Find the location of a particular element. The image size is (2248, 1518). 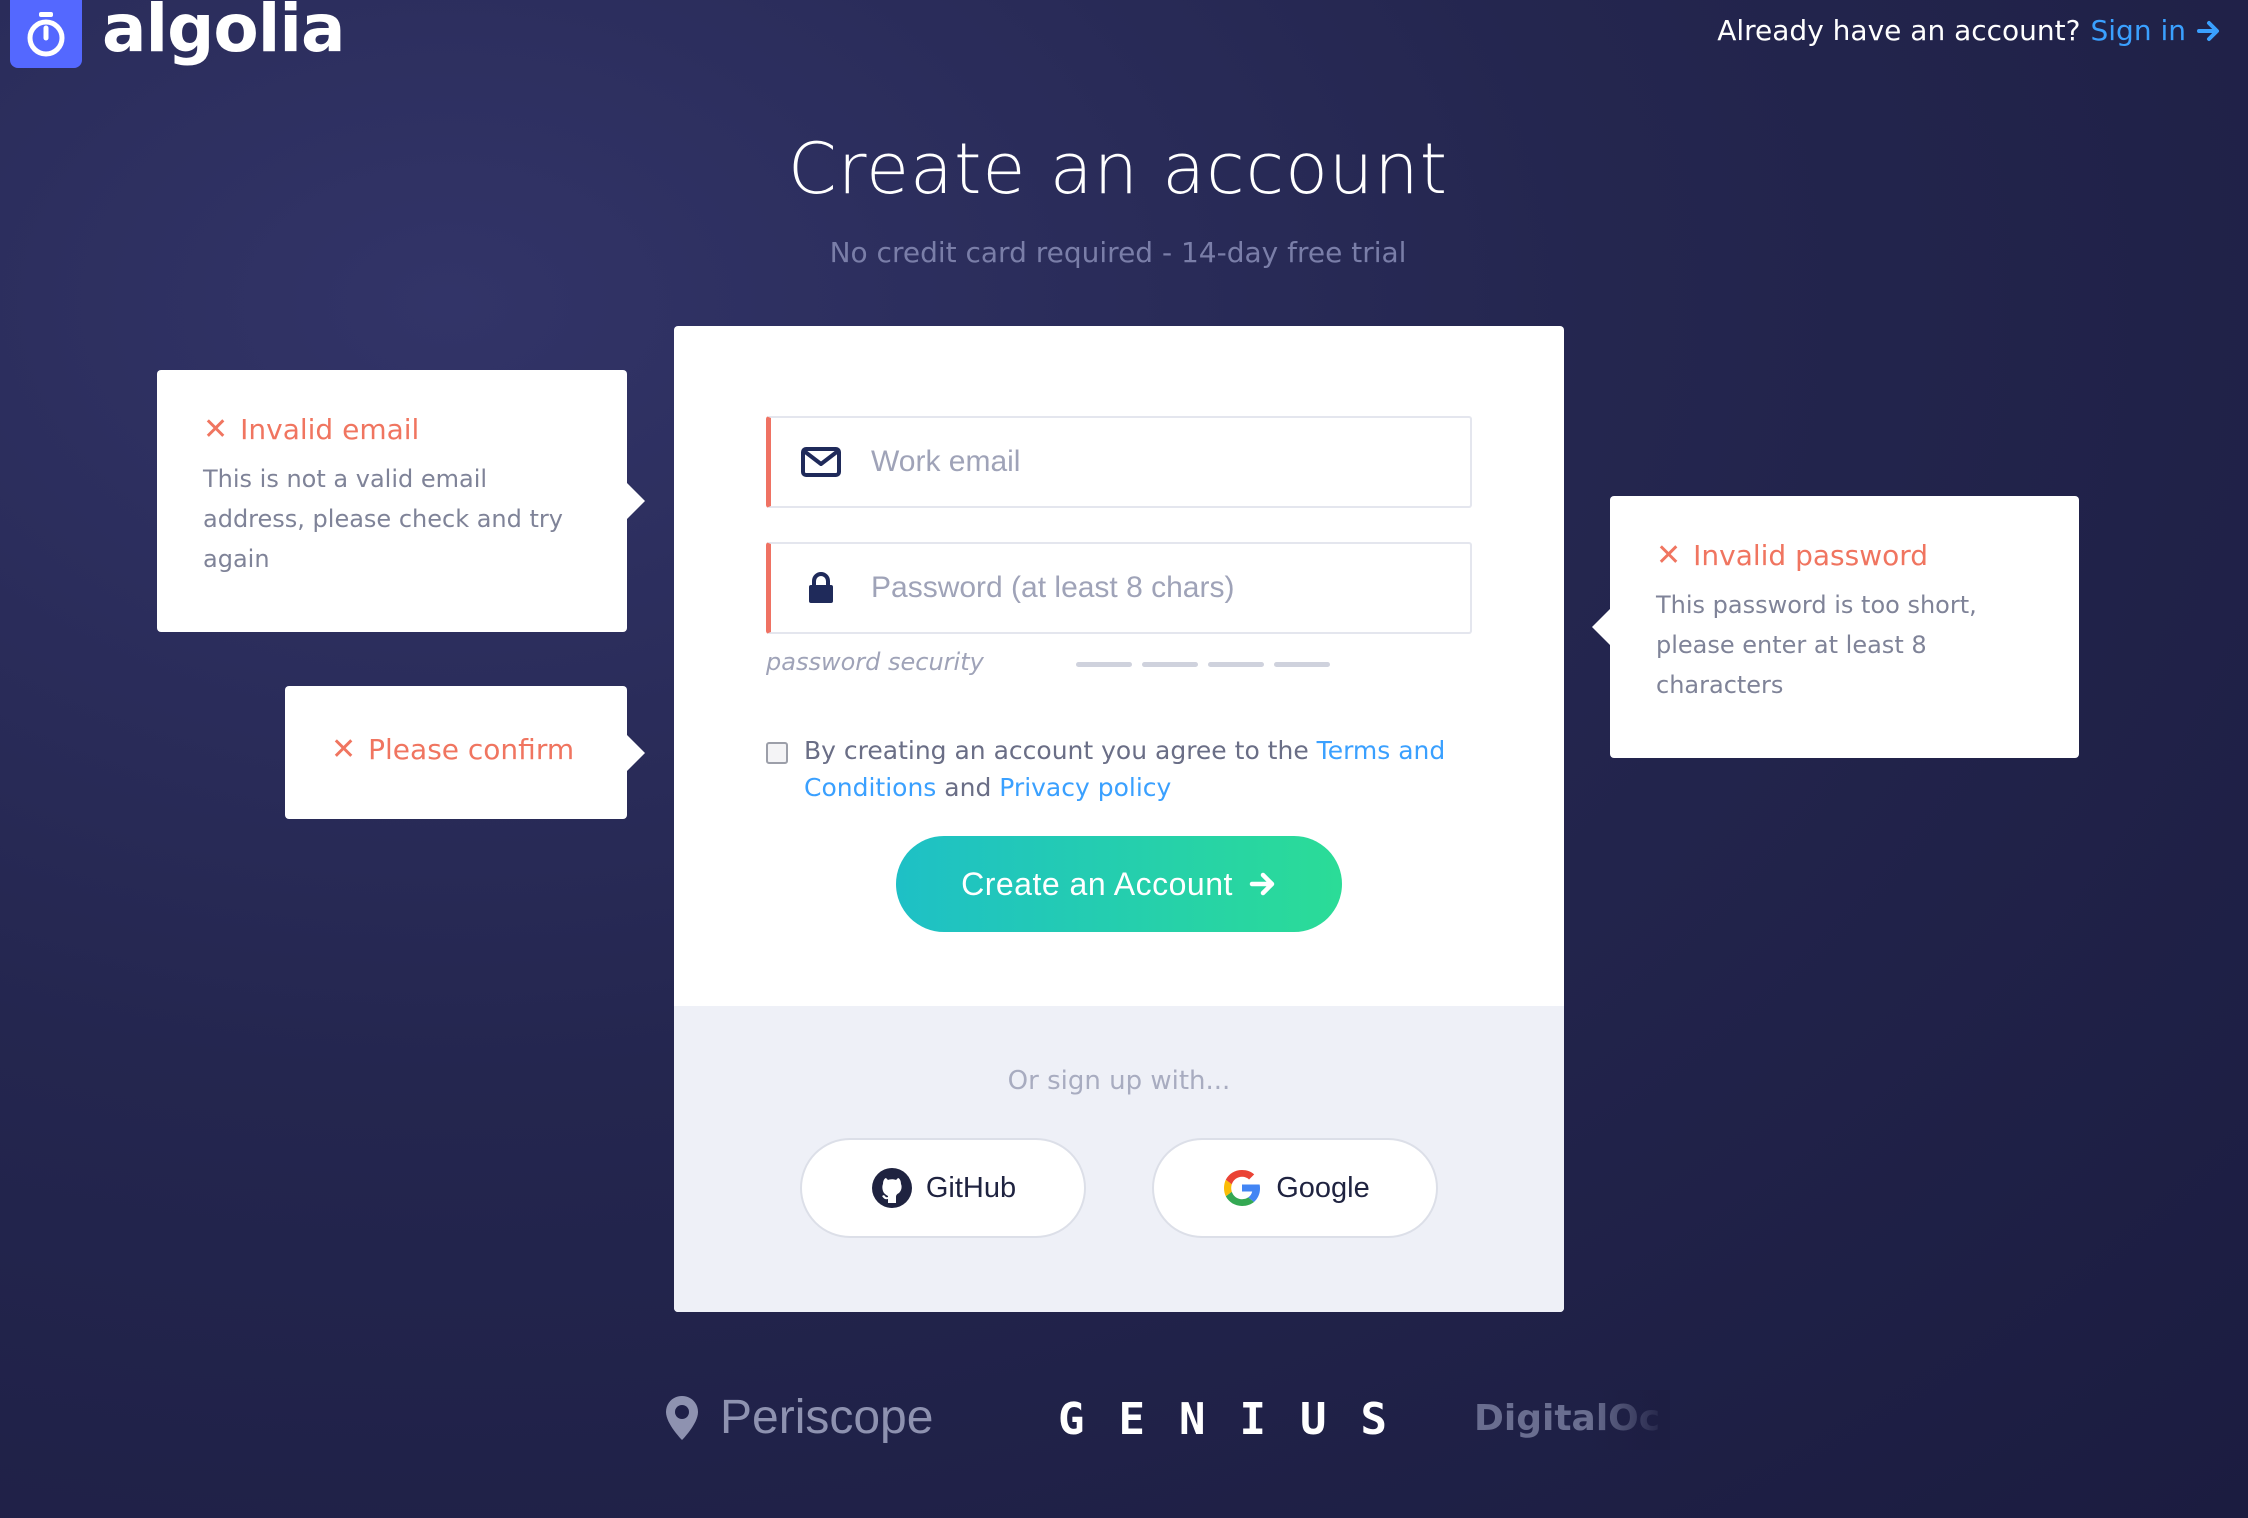

github-label: GitHub is located at coordinates (971, 1187).